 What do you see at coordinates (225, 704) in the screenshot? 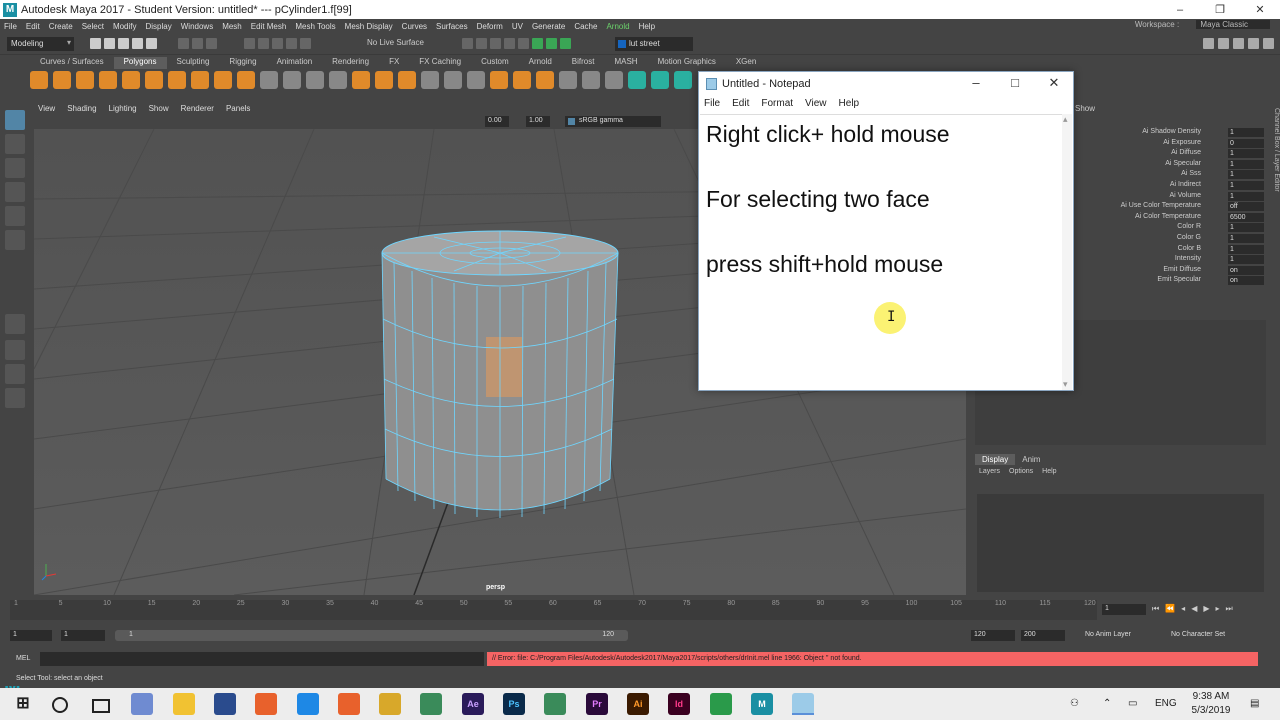
I see `steam-icon` at bounding box center [225, 704].